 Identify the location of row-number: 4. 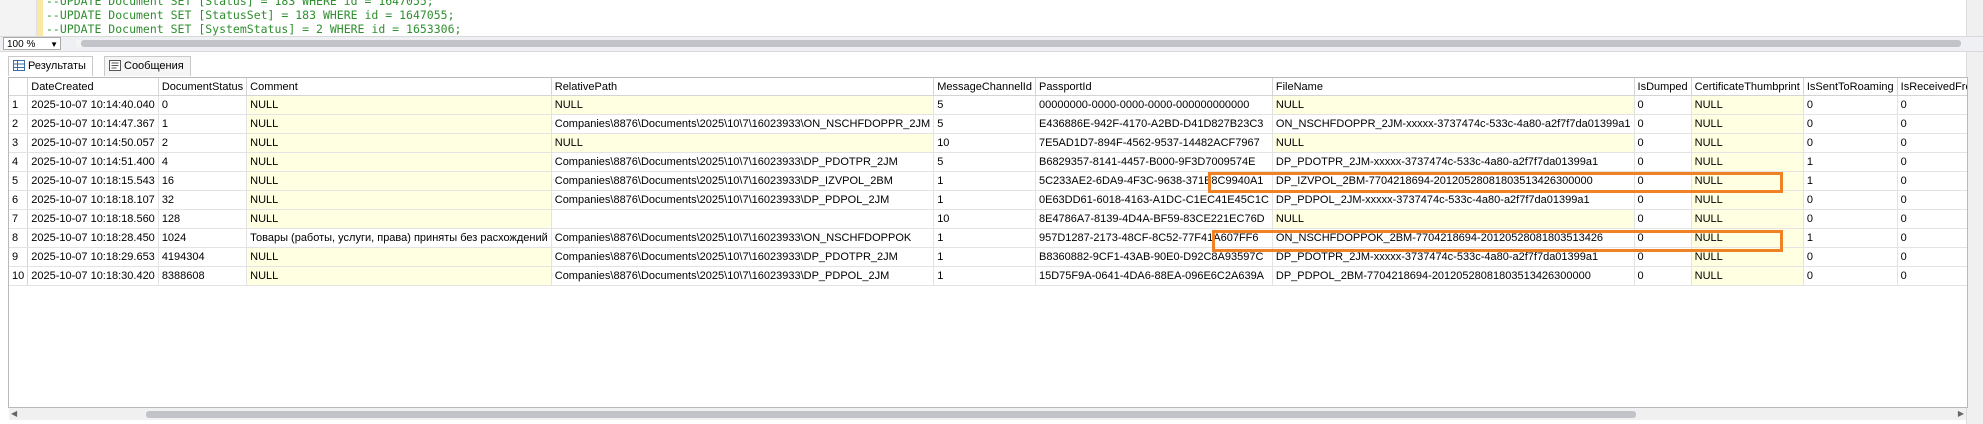
(19, 162).